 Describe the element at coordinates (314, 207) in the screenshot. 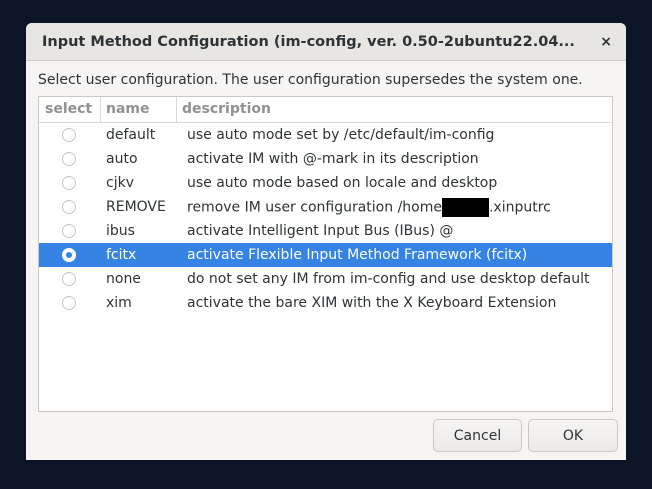

I see `row-description-text: remove IM user configuration /home` at that location.